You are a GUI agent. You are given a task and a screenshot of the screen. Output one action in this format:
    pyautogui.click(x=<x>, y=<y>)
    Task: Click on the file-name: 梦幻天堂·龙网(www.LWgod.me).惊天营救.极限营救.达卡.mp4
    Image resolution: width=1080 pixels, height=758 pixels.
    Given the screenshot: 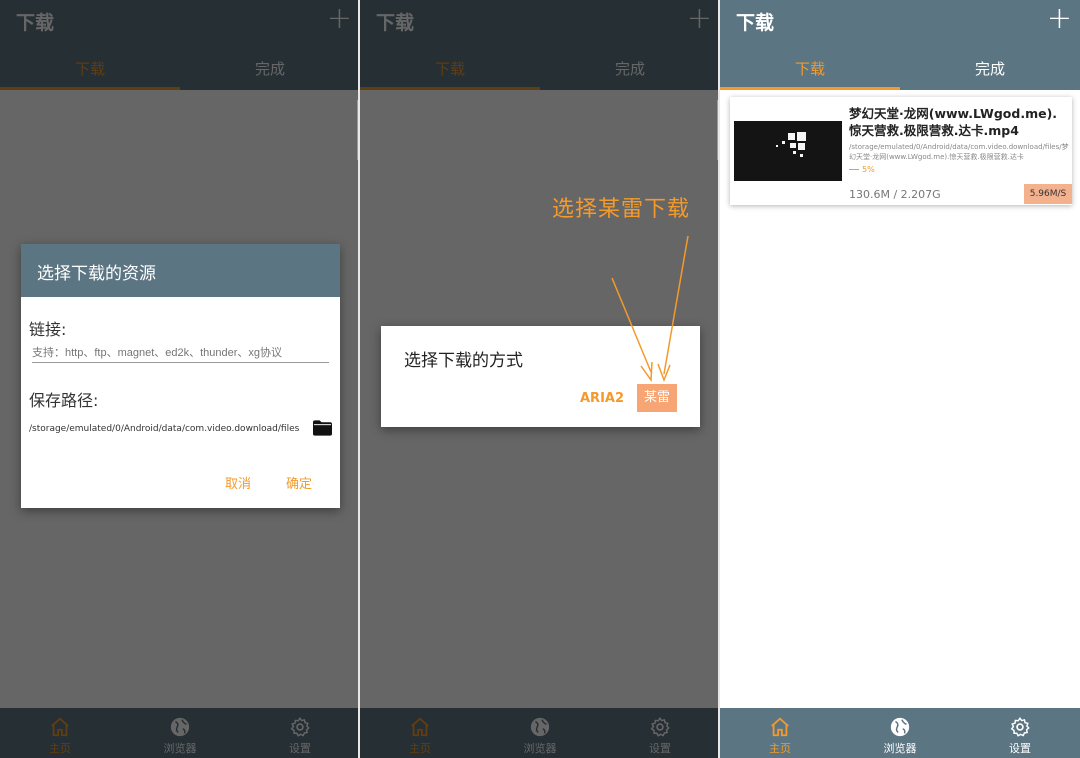 What is the action you would take?
    pyautogui.click(x=953, y=122)
    